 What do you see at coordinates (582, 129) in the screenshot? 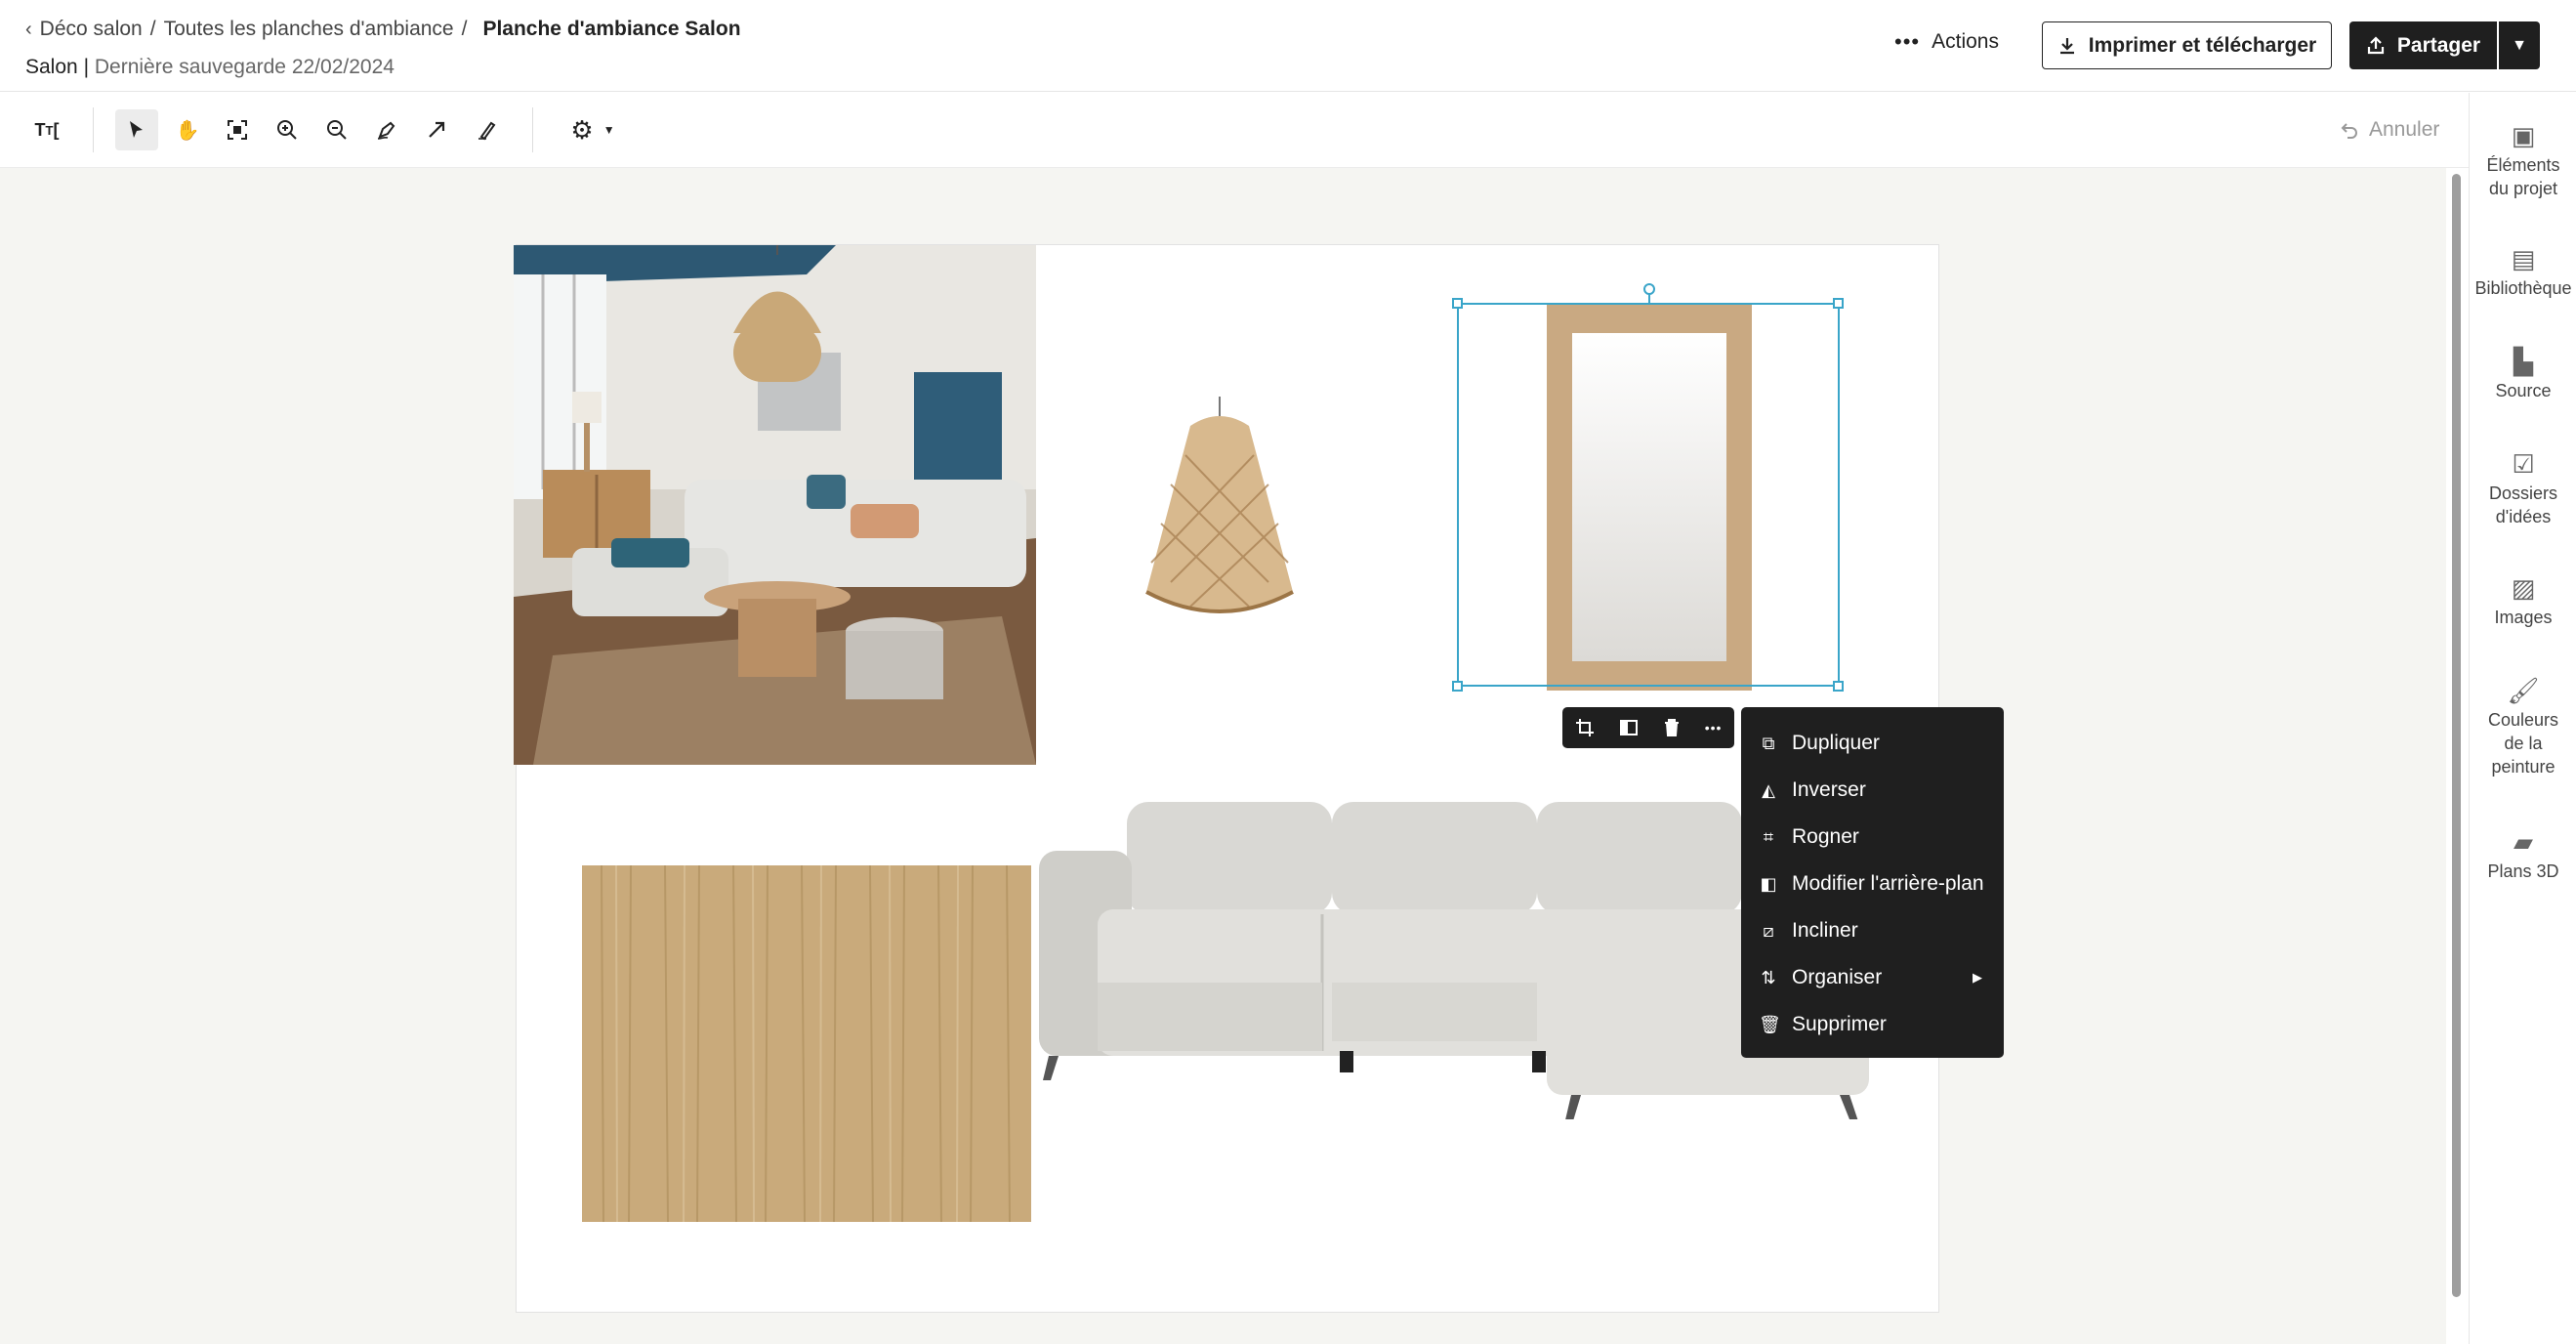
I see `settings-gear-icon: ⚙` at bounding box center [582, 129].